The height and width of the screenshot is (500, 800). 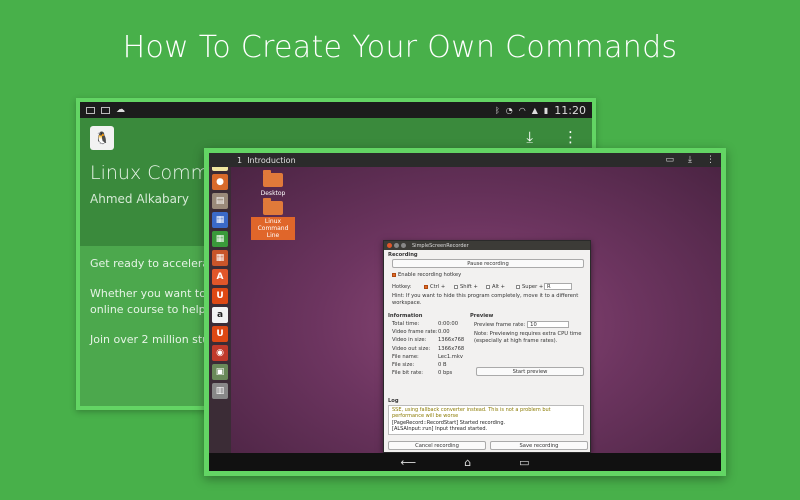 What do you see at coordinates (405, 316) in the screenshot?
I see `information-heading: Information` at bounding box center [405, 316].